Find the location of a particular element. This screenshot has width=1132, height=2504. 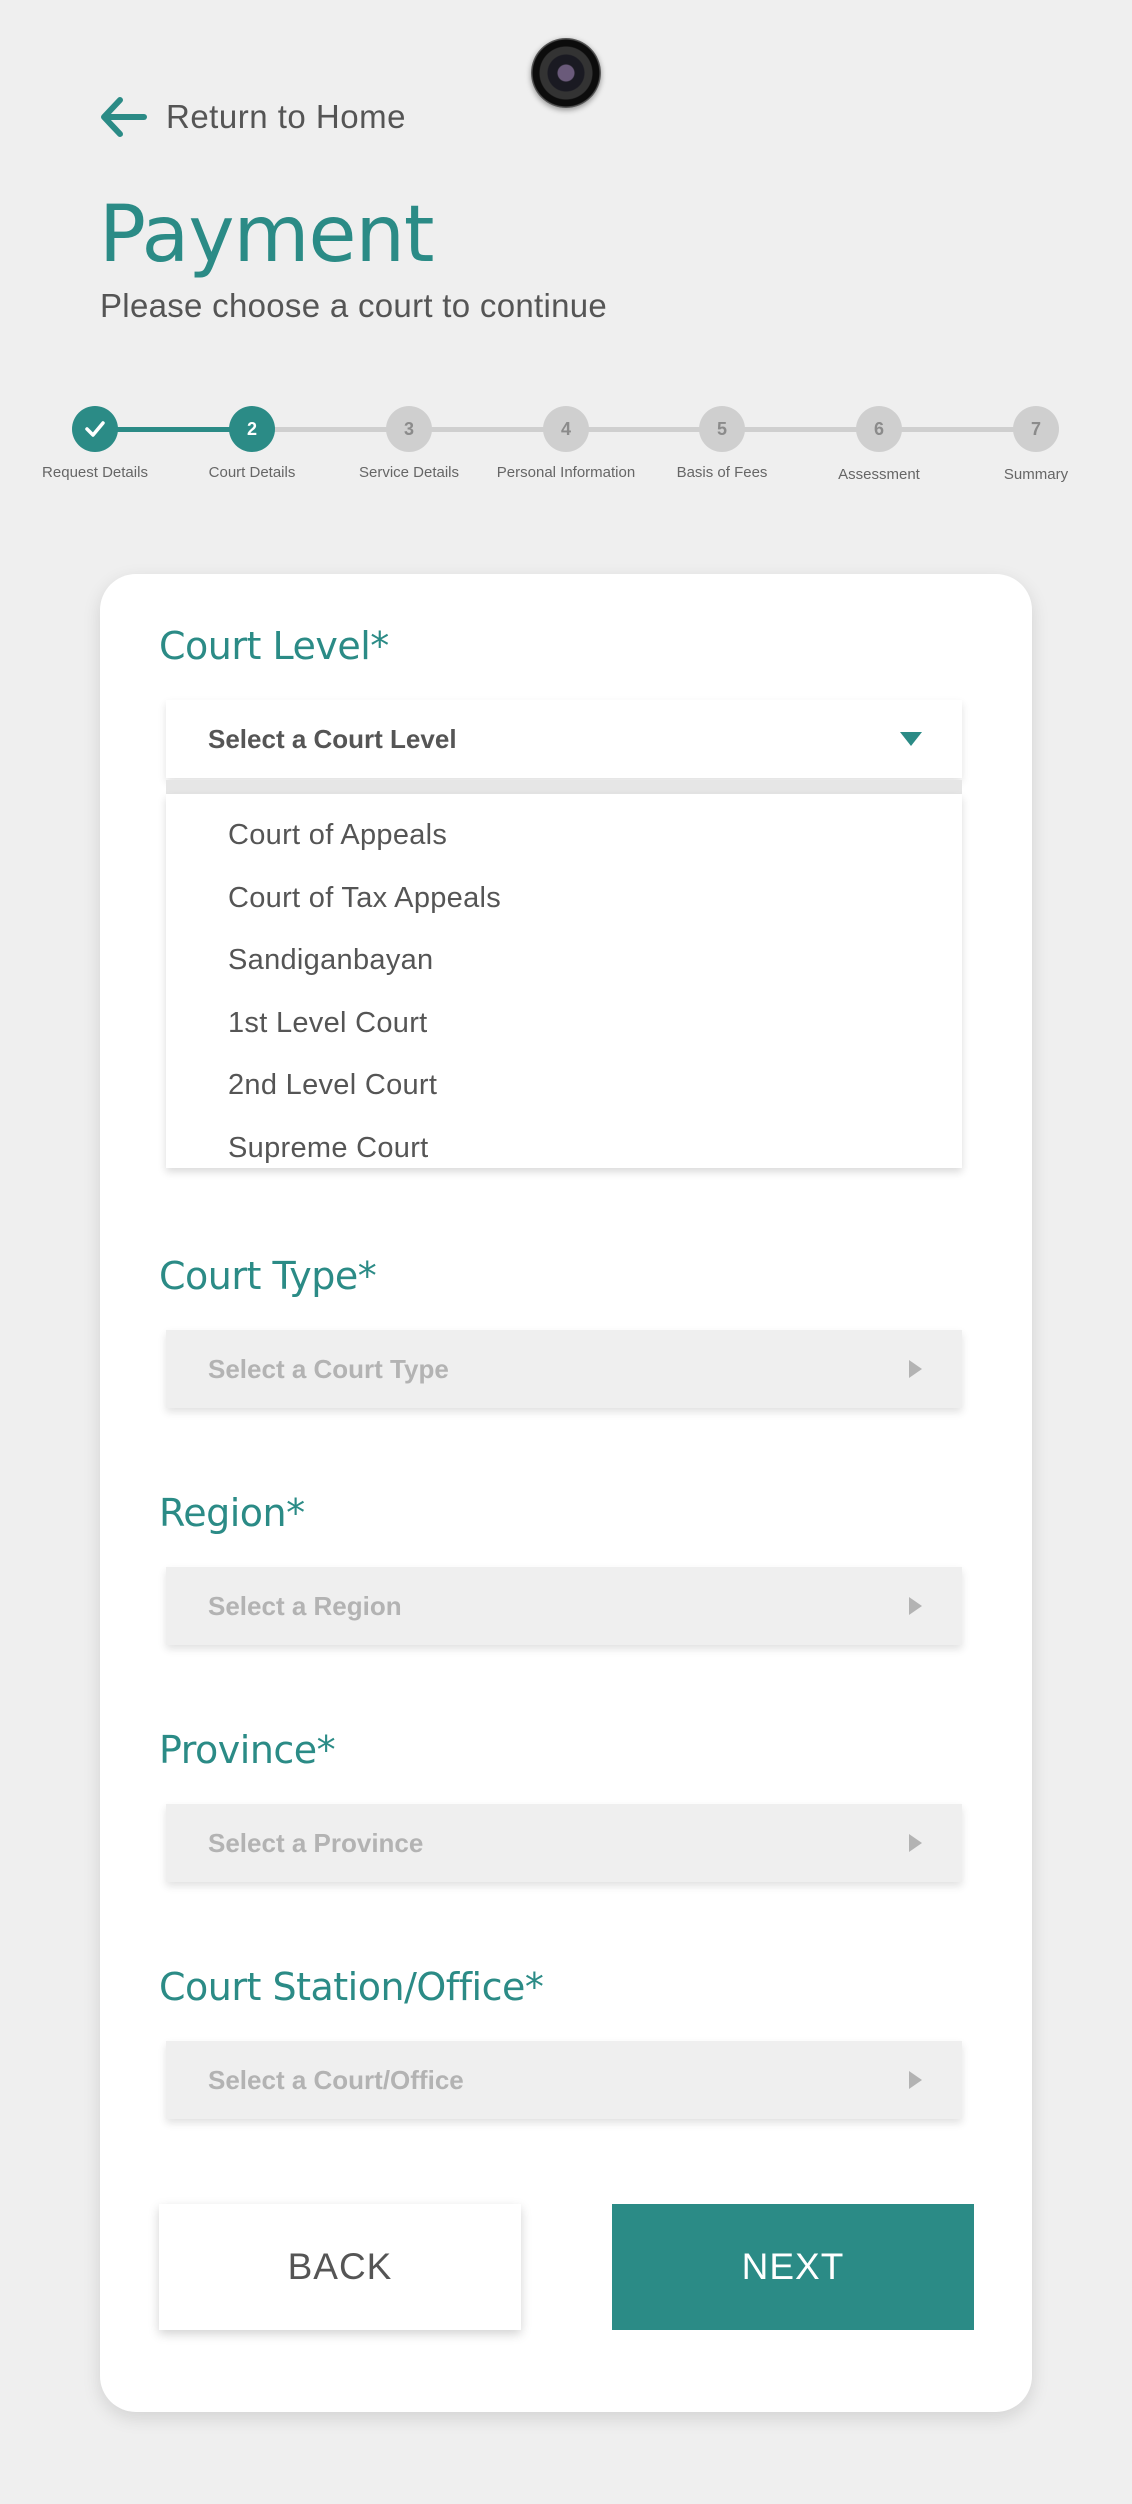

step-7-label: Summary is located at coordinates (1036, 474).